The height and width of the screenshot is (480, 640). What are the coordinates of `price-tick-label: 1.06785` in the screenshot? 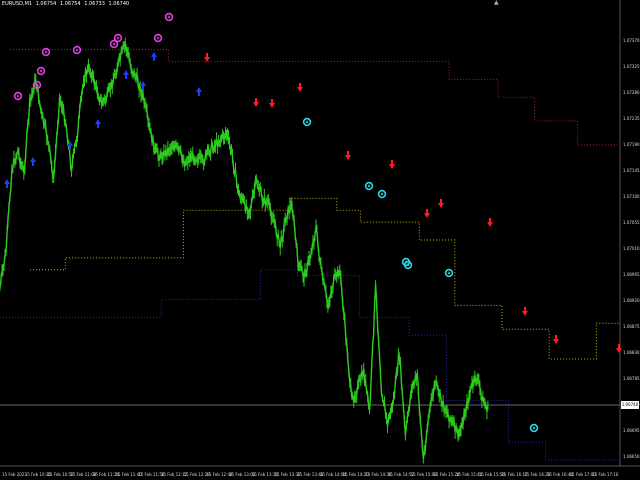 It's located at (631, 378).